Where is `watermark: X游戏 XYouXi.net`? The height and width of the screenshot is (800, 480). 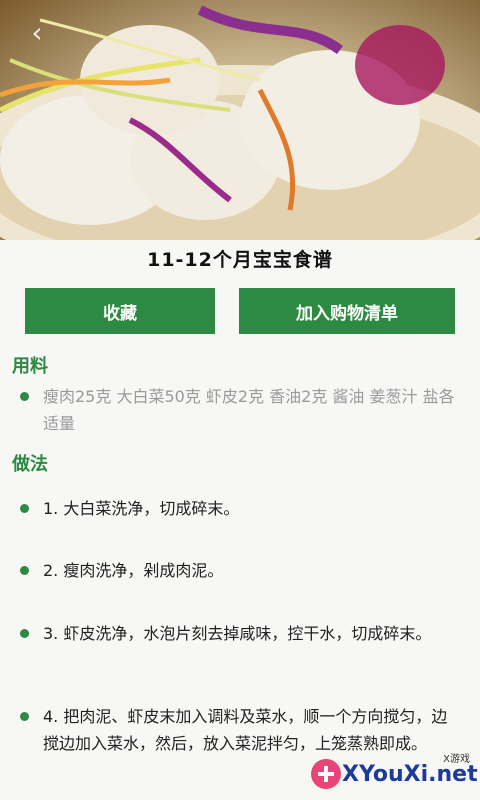 watermark: X游戏 XYouXi.net is located at coordinates (394, 774).